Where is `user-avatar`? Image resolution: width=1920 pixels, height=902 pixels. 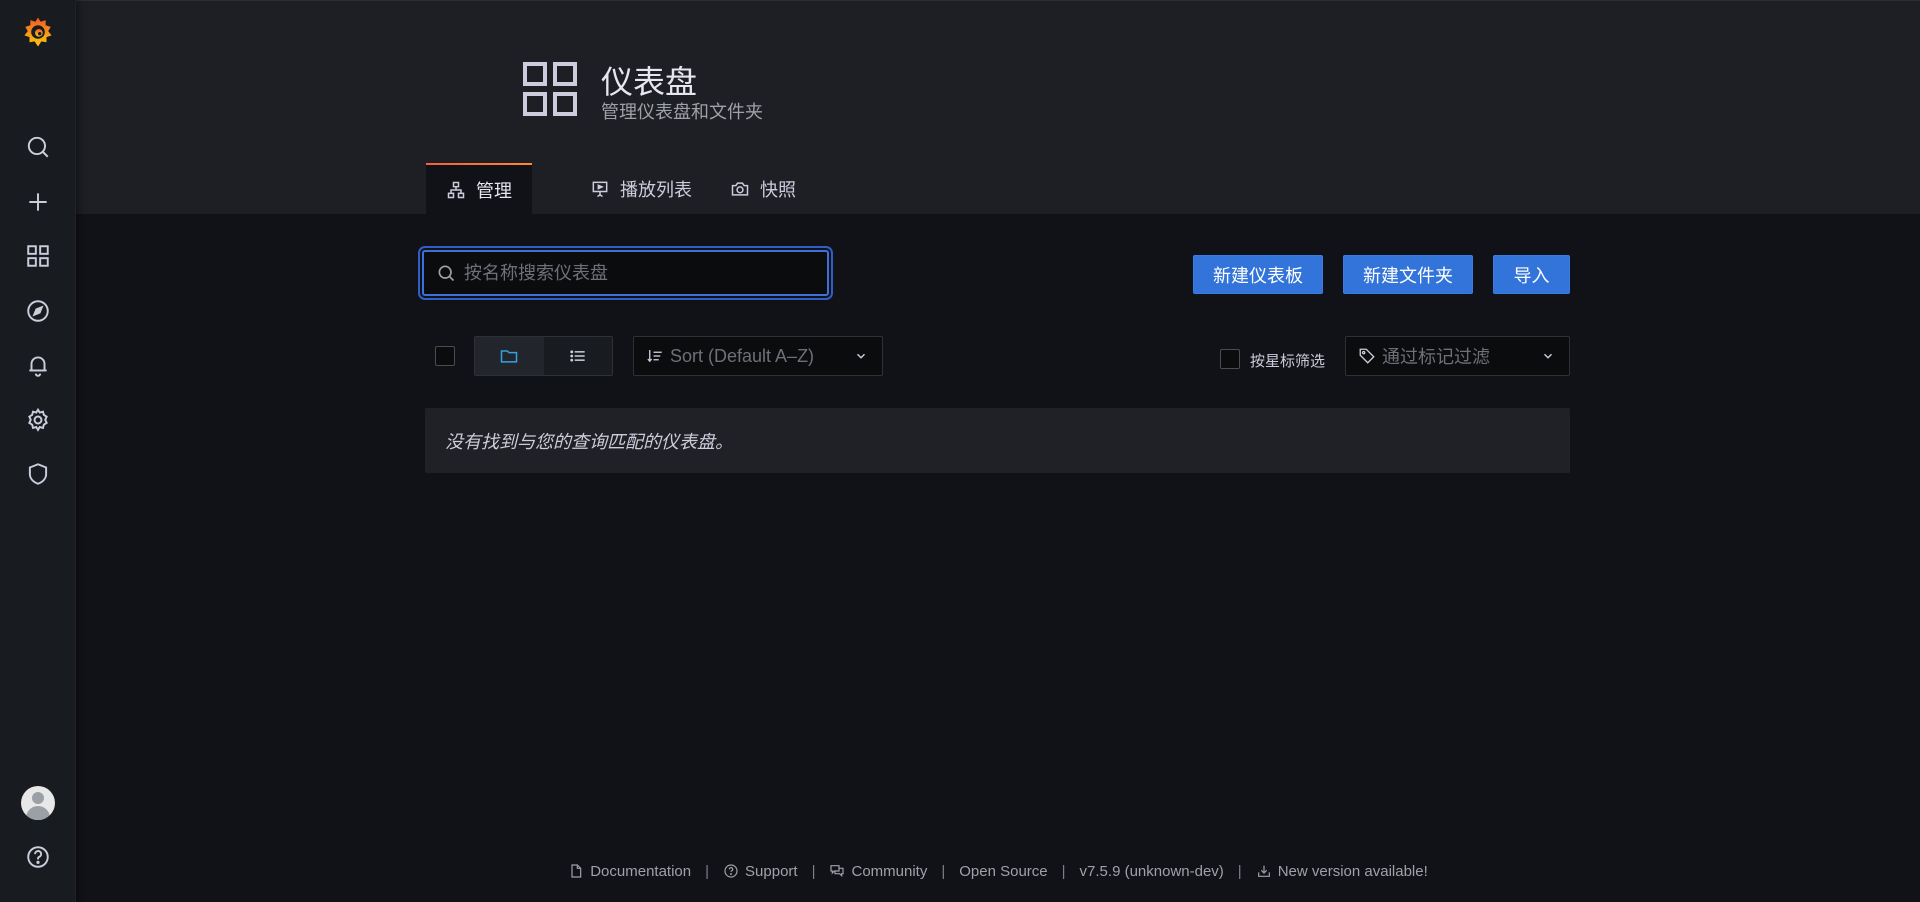 user-avatar is located at coordinates (38, 803).